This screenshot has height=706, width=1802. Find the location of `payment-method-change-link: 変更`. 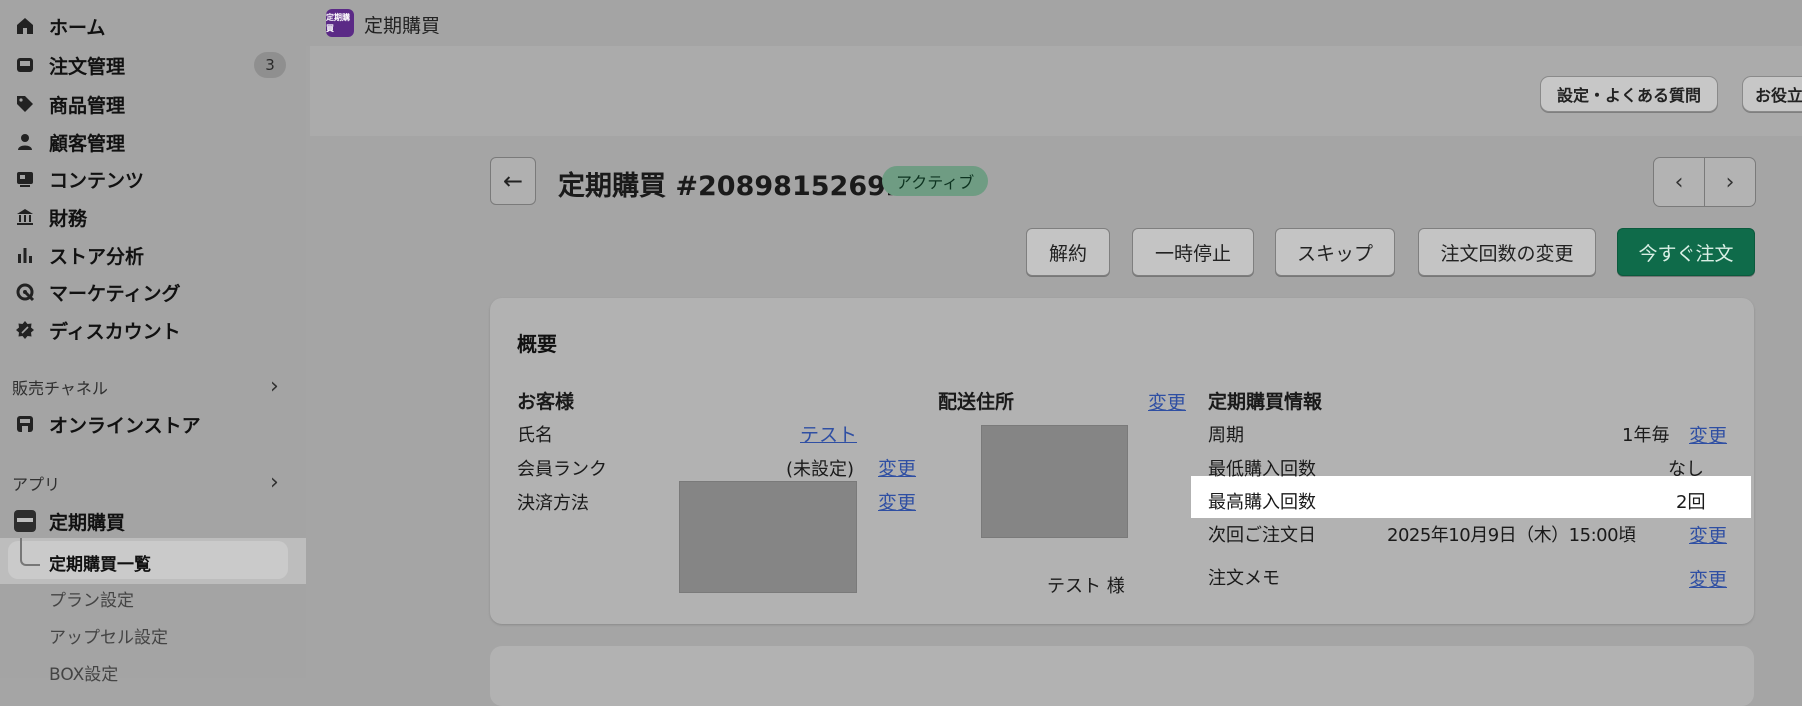

payment-method-change-link: 変更 is located at coordinates (897, 501).